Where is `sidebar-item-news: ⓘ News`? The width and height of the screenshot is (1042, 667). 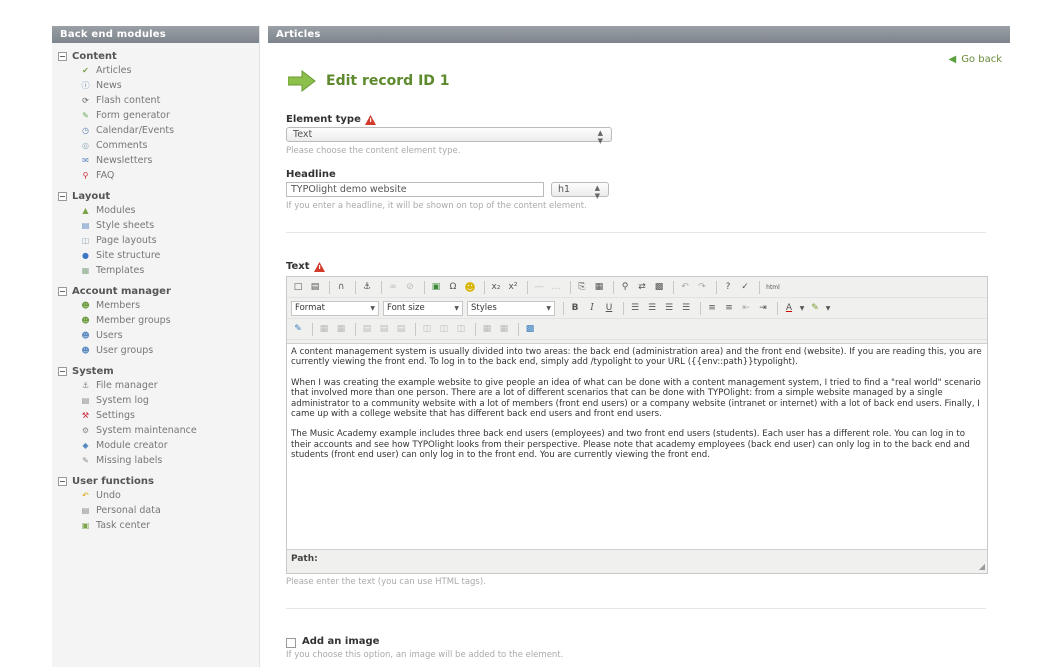
sidebar-item-news: ⓘ News is located at coordinates (155, 85).